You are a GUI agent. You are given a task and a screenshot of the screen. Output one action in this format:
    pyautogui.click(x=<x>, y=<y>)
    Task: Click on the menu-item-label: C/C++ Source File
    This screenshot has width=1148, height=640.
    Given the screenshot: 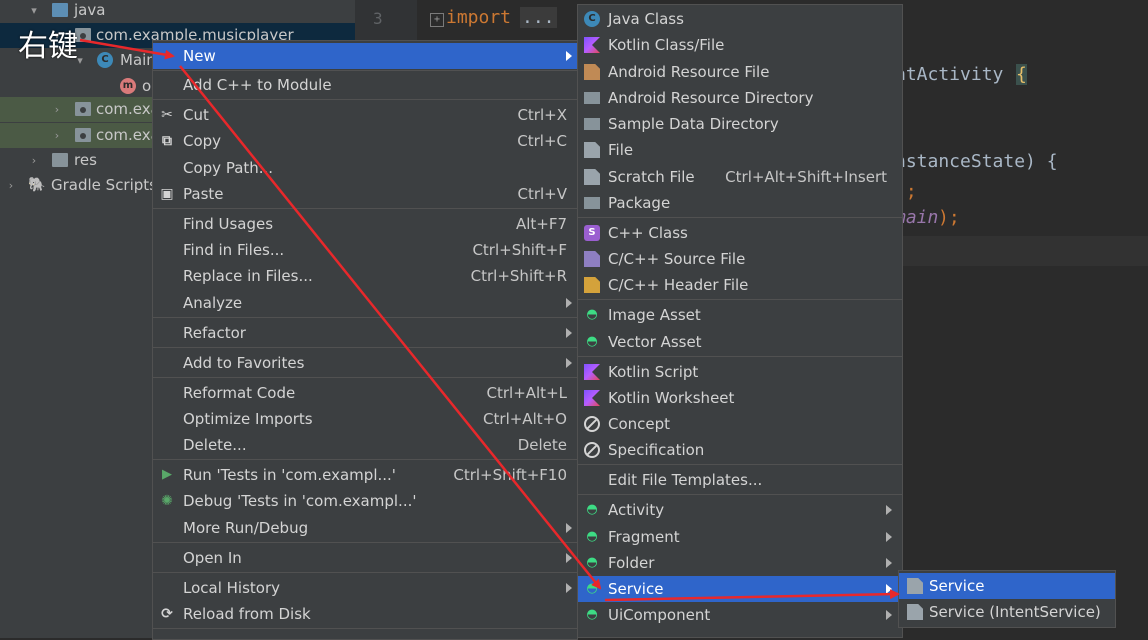 What is the action you would take?
    pyautogui.click(x=677, y=259)
    